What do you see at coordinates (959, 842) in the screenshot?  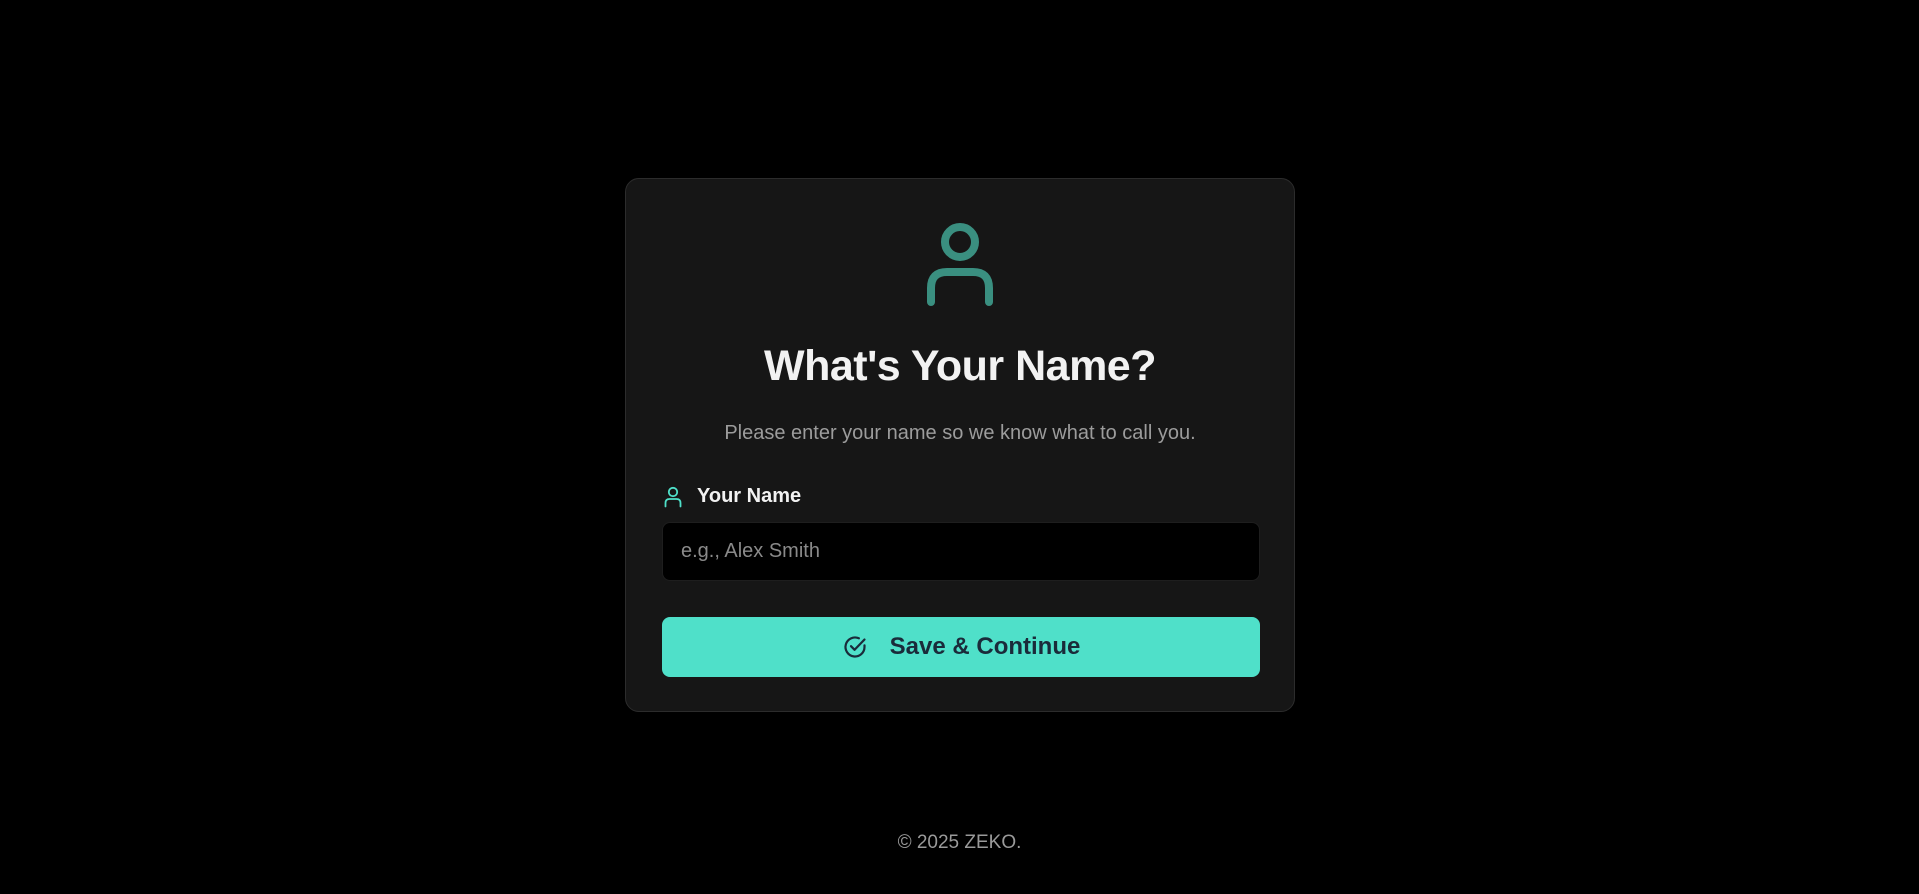 I see `footer-copyright: © 2025 ZEKO.` at bounding box center [959, 842].